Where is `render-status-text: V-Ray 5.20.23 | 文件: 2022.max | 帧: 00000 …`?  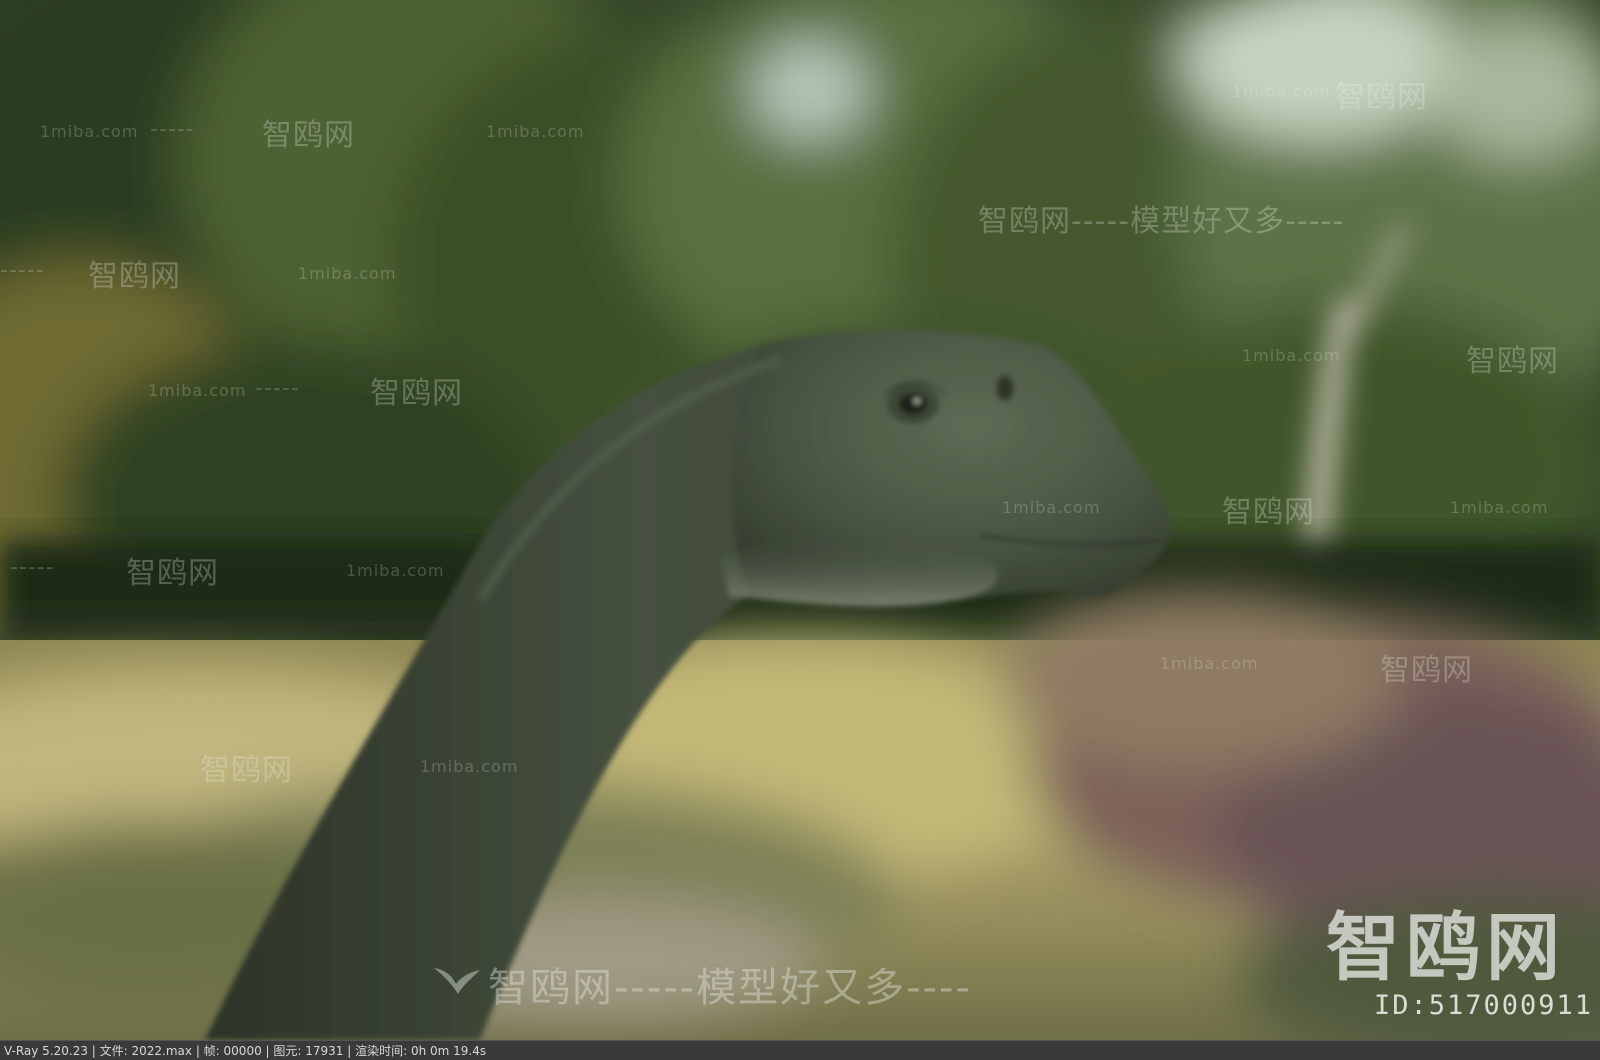 render-status-text: V-Ray 5.20.23 | 文件: 2022.max | 帧: 00000 … is located at coordinates (245, 1051).